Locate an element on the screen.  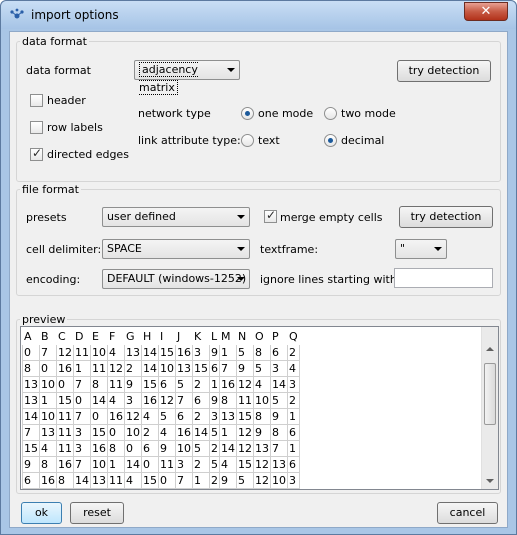
textframe-select: " is located at coordinates (421, 249).